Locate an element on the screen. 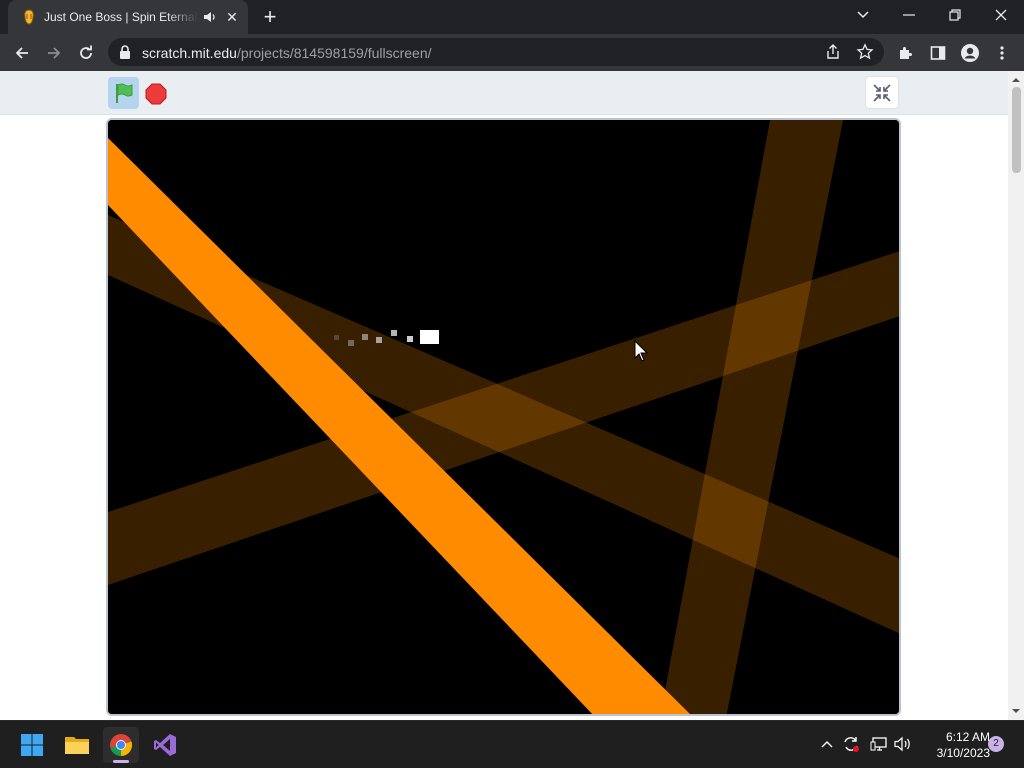 The width and height of the screenshot is (1024, 768). profile-icon is located at coordinates (970, 53).